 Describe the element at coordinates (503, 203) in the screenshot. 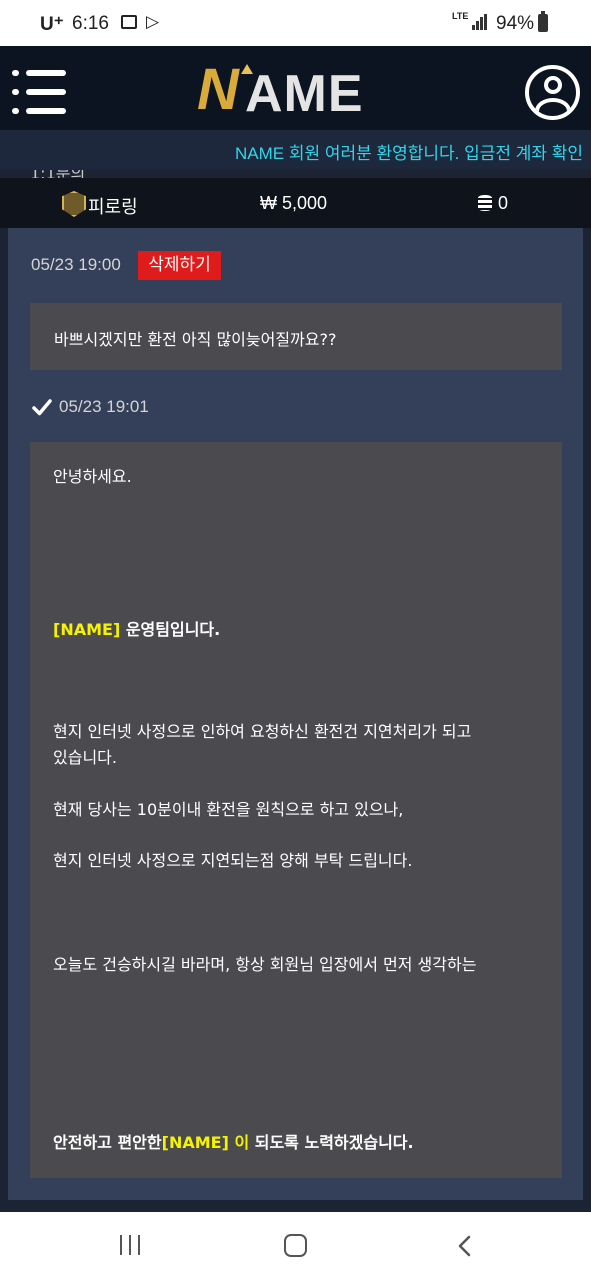

I see `points-value: 0` at that location.